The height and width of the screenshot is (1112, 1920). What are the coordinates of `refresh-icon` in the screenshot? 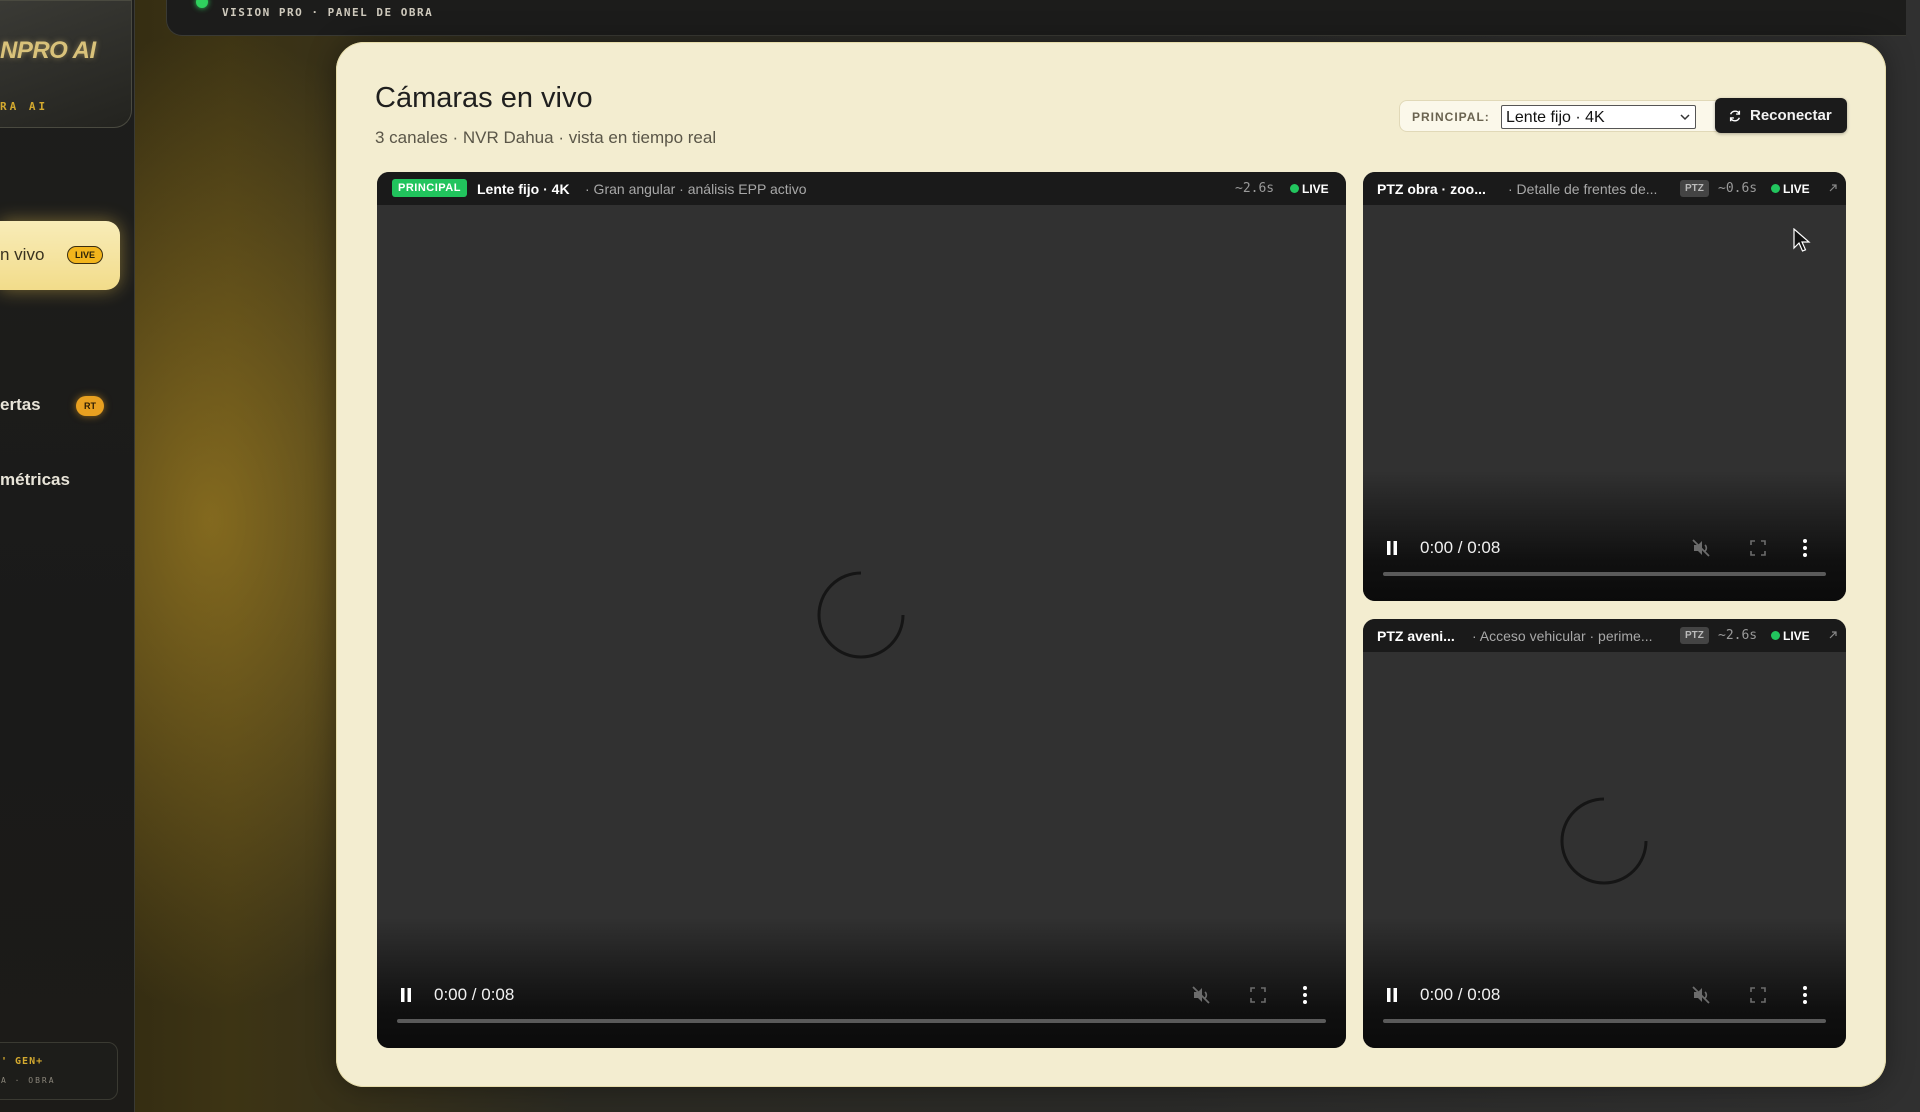 It's located at (1735, 116).